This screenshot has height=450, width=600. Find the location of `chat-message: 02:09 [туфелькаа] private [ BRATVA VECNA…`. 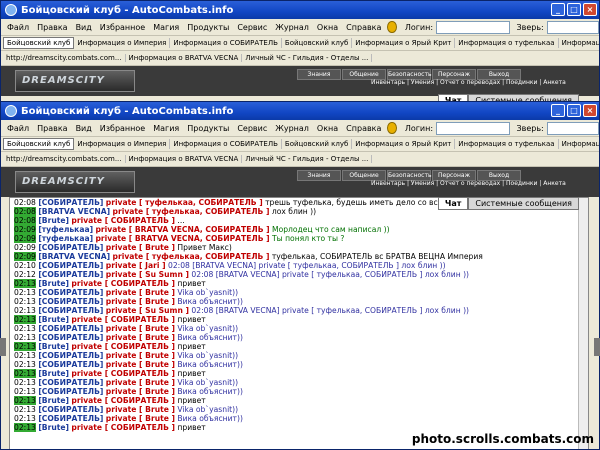

chat-message: 02:09 [туфелькаа] private [ BRATVA VECNA… is located at coordinates (299, 238).